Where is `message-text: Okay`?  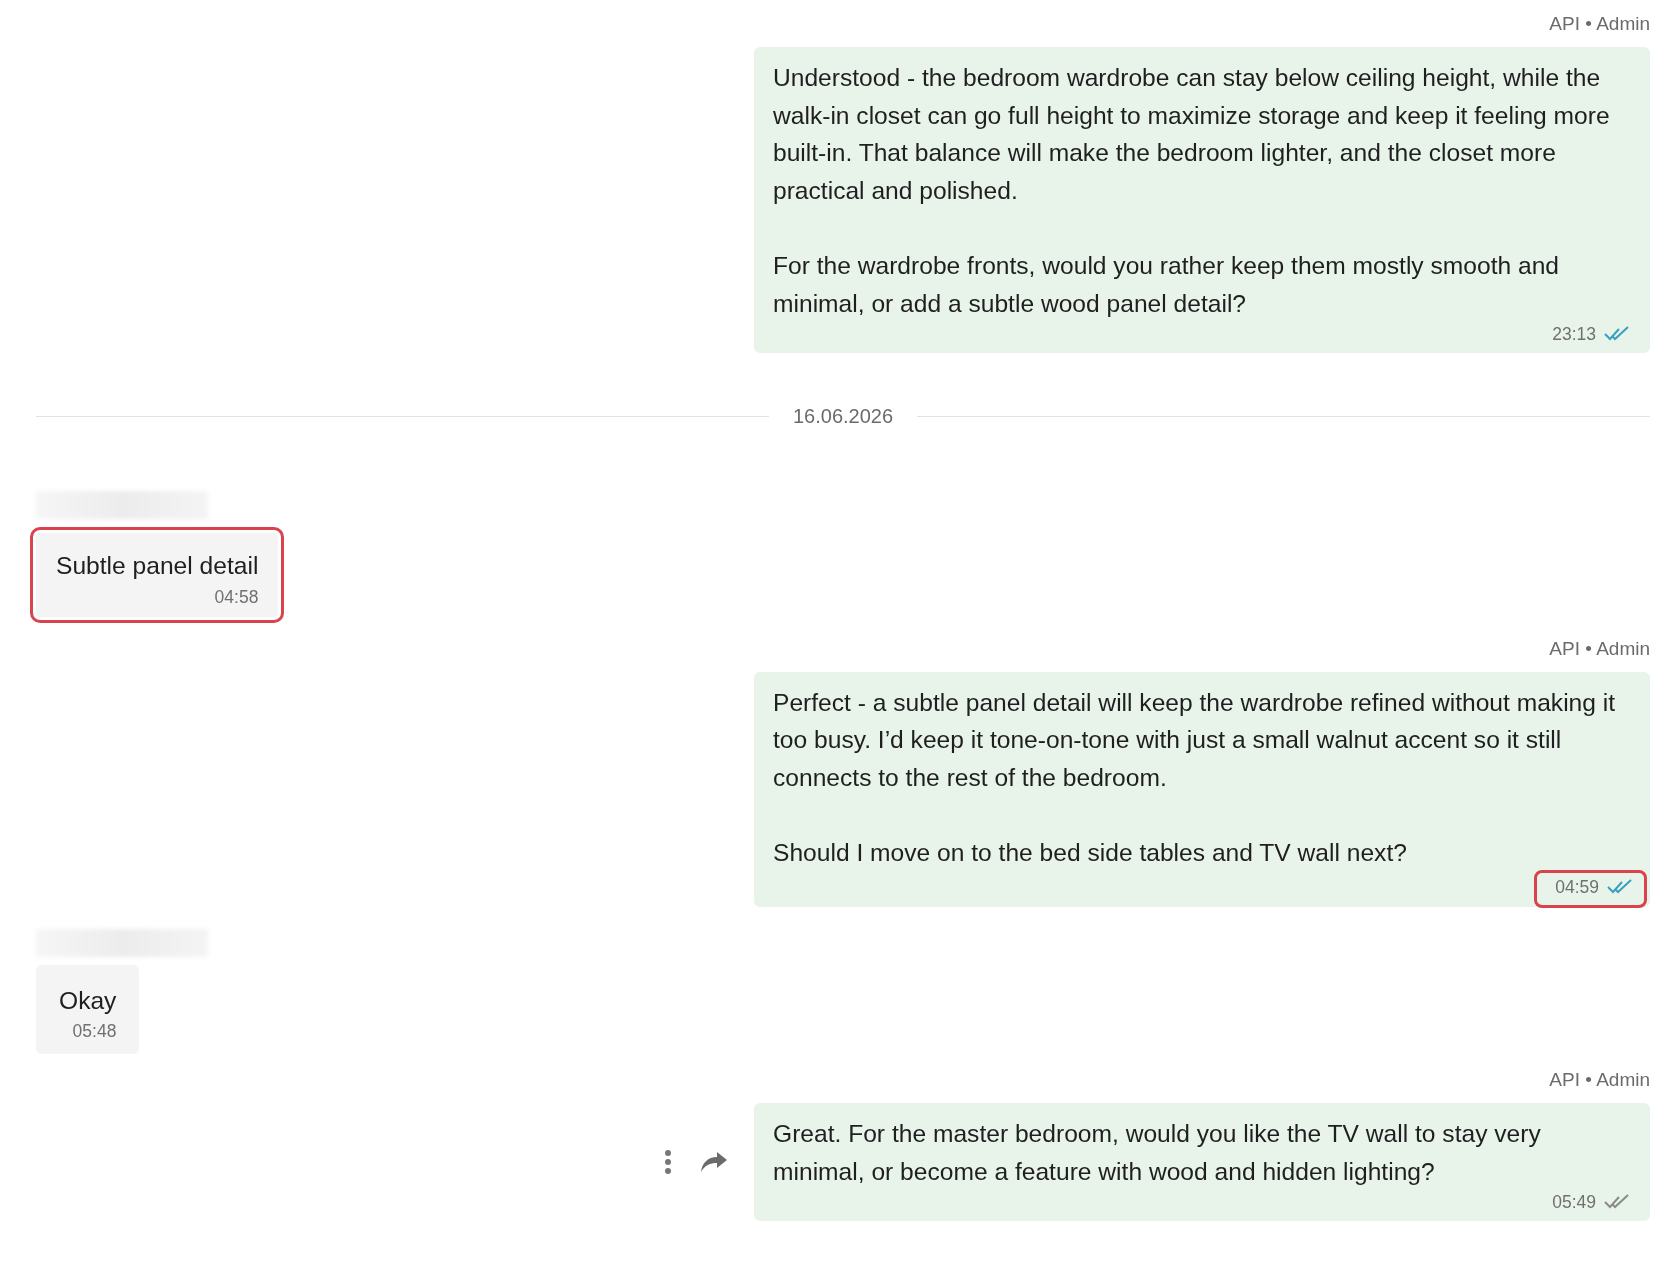
message-text: Okay is located at coordinates (88, 1000).